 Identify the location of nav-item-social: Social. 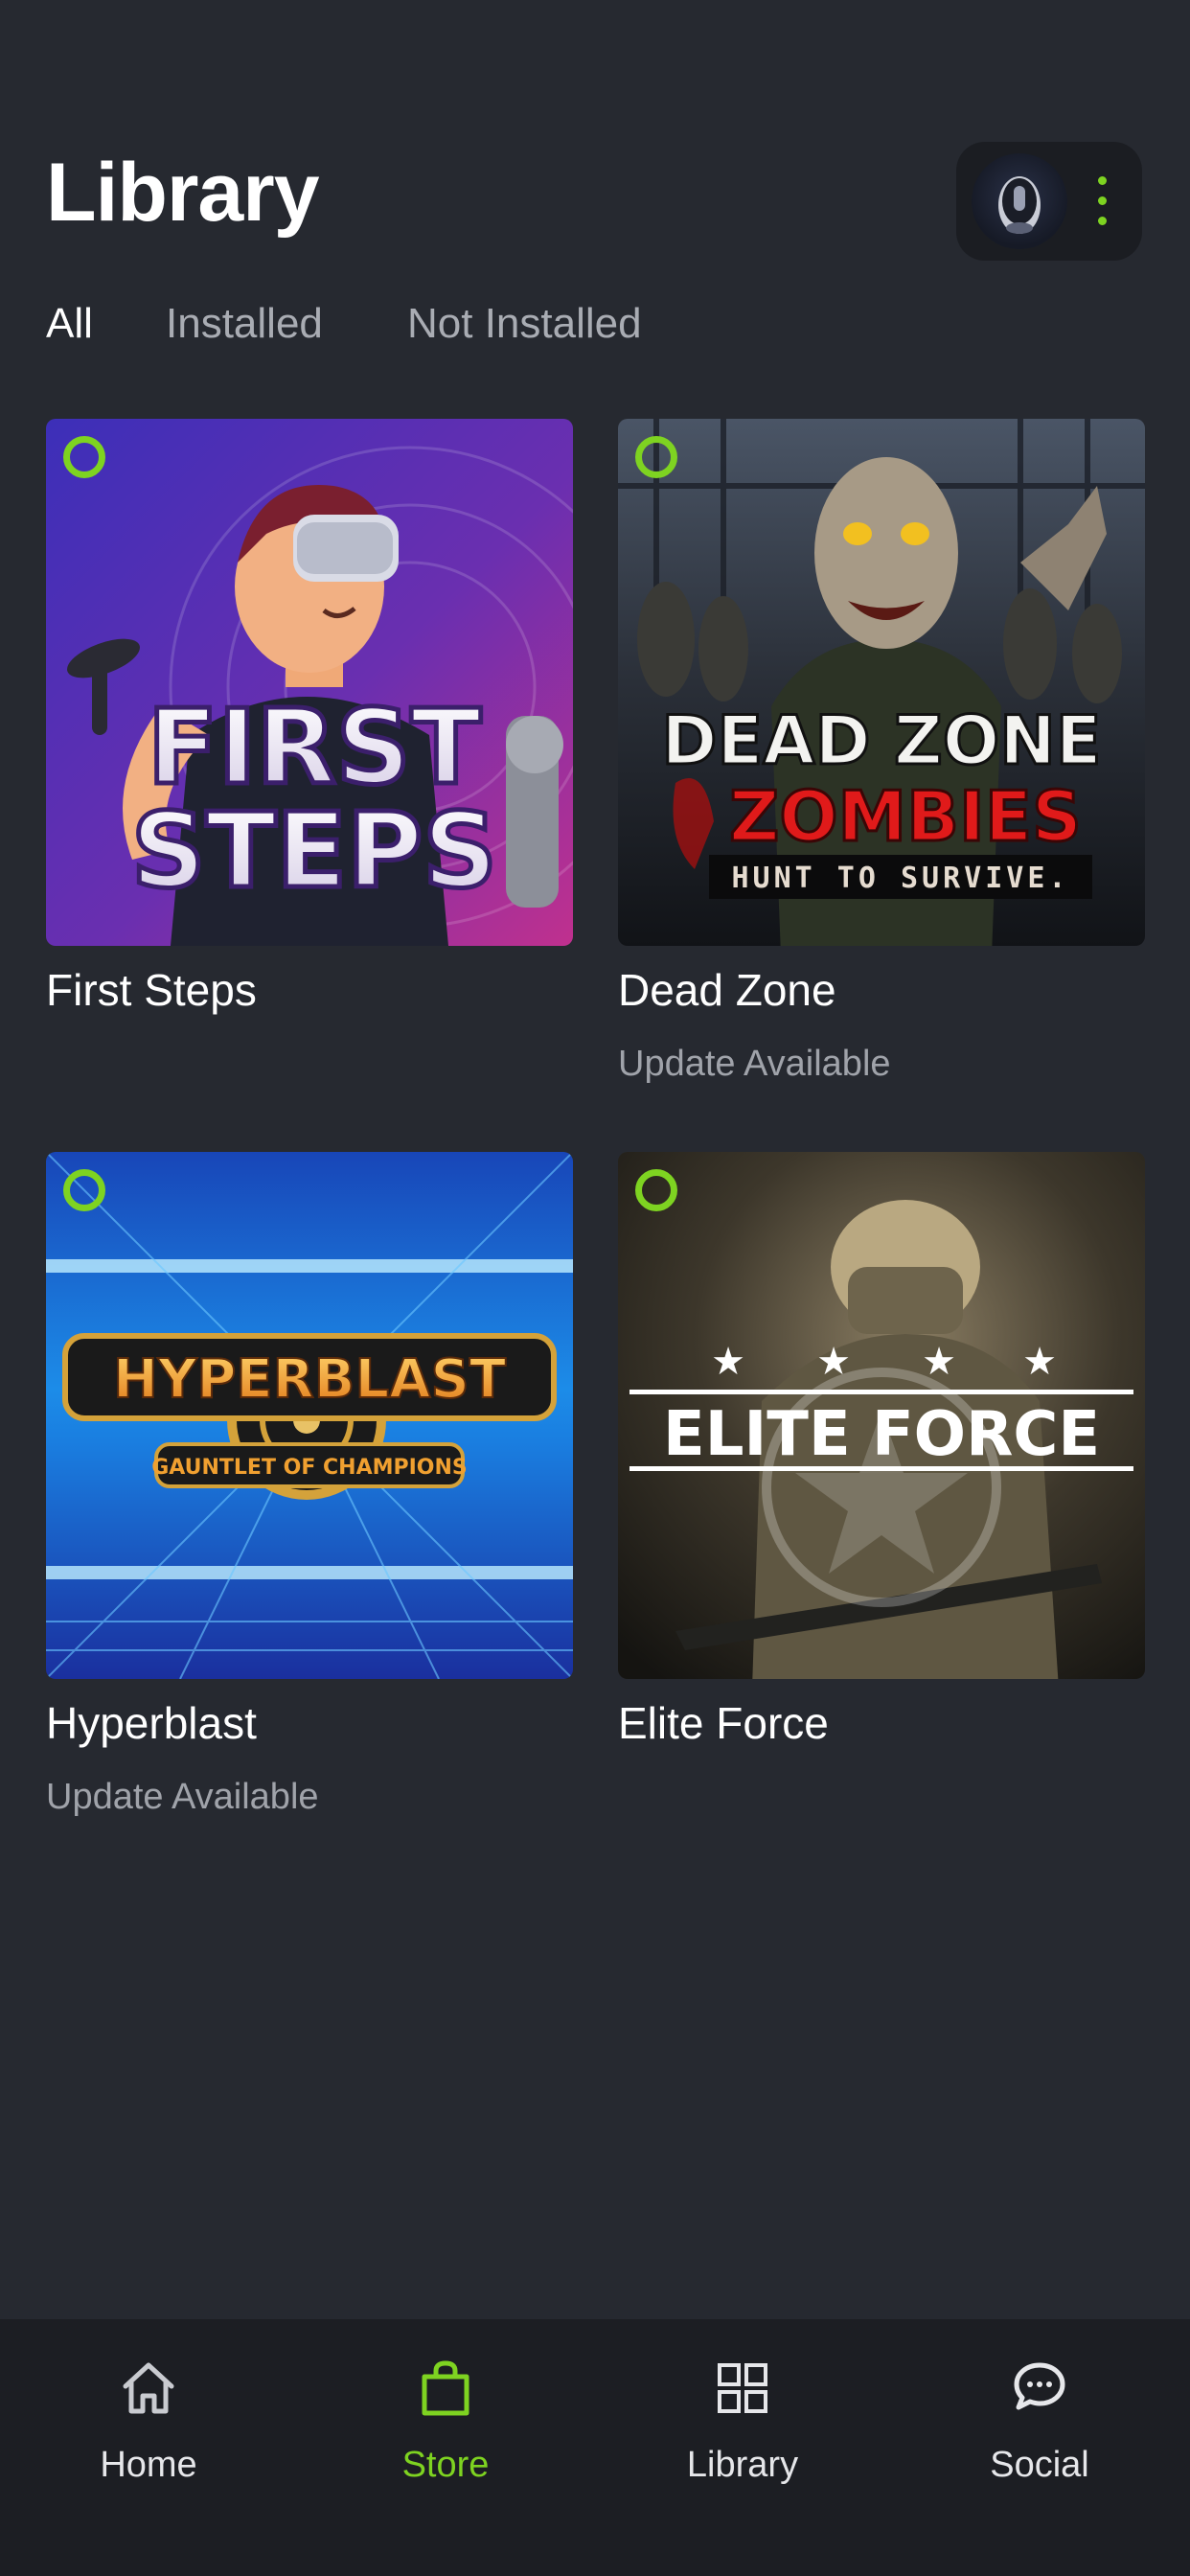
(1039, 2447).